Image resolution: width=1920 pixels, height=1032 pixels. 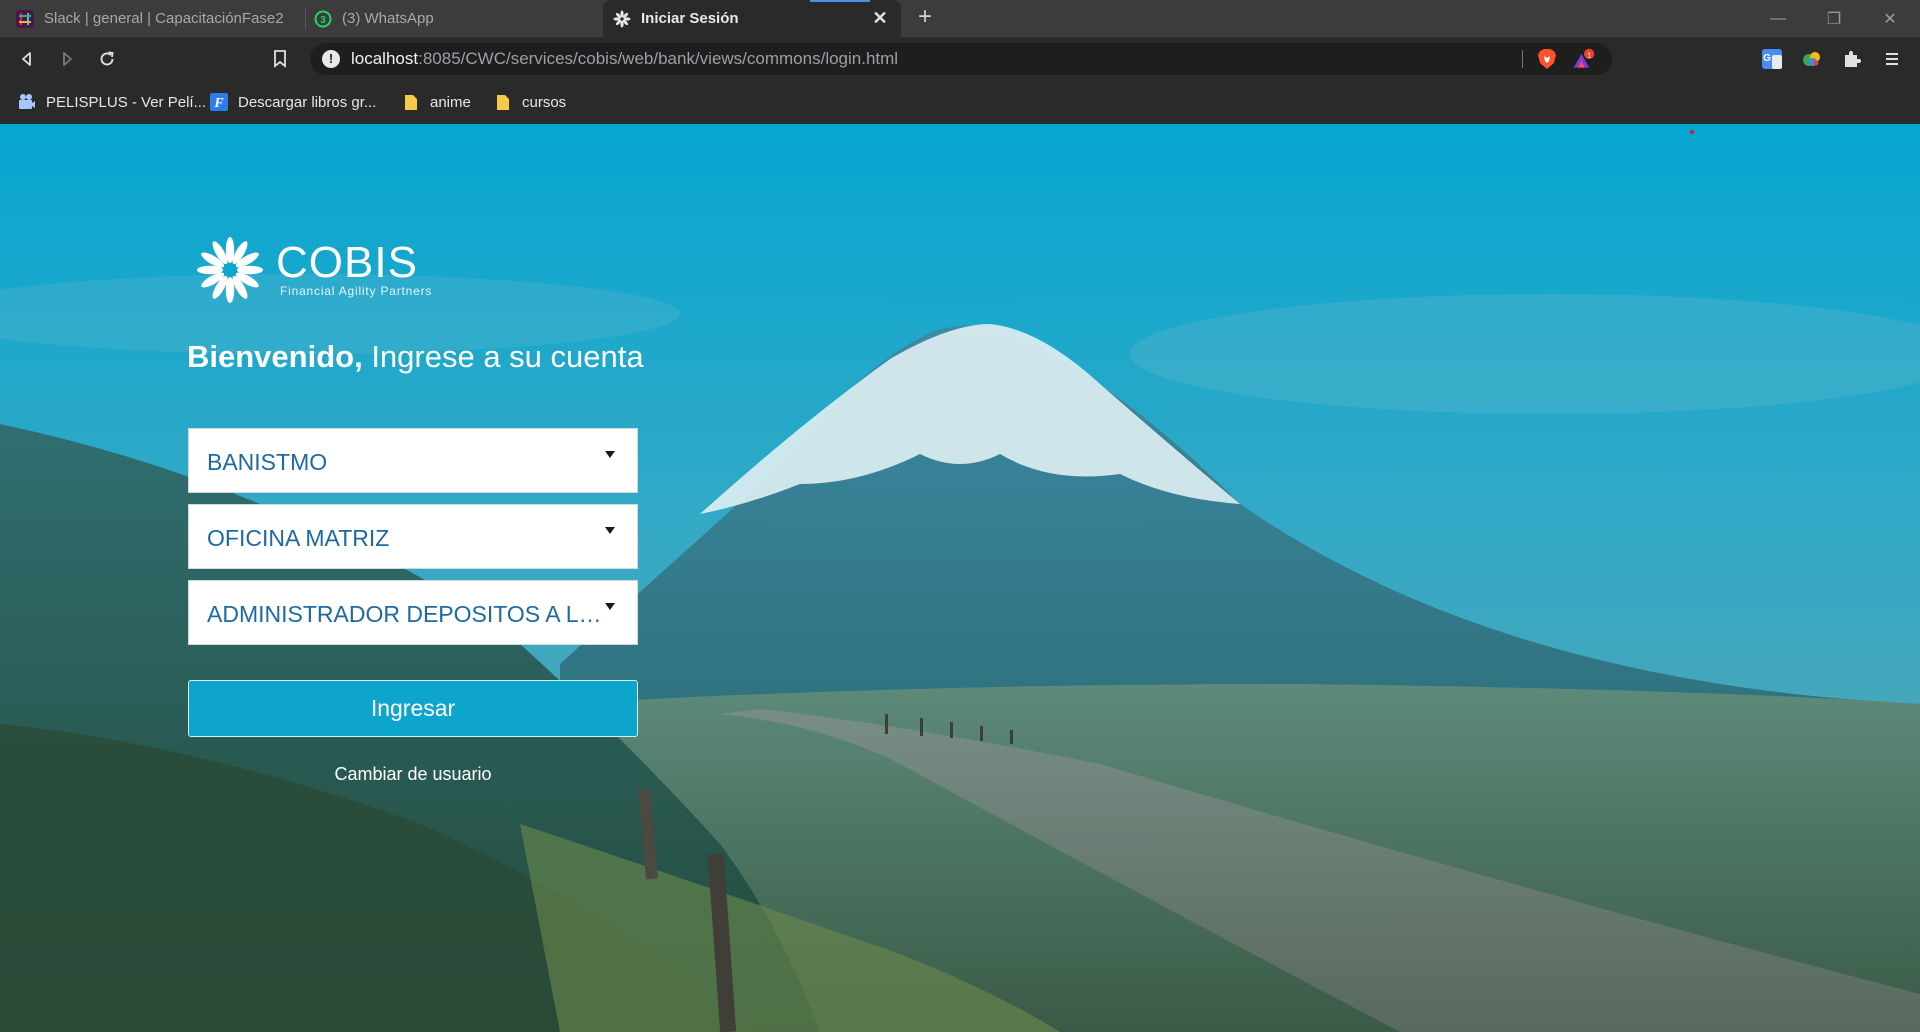 I want to click on site-info-icon: !, so click(x=331, y=59).